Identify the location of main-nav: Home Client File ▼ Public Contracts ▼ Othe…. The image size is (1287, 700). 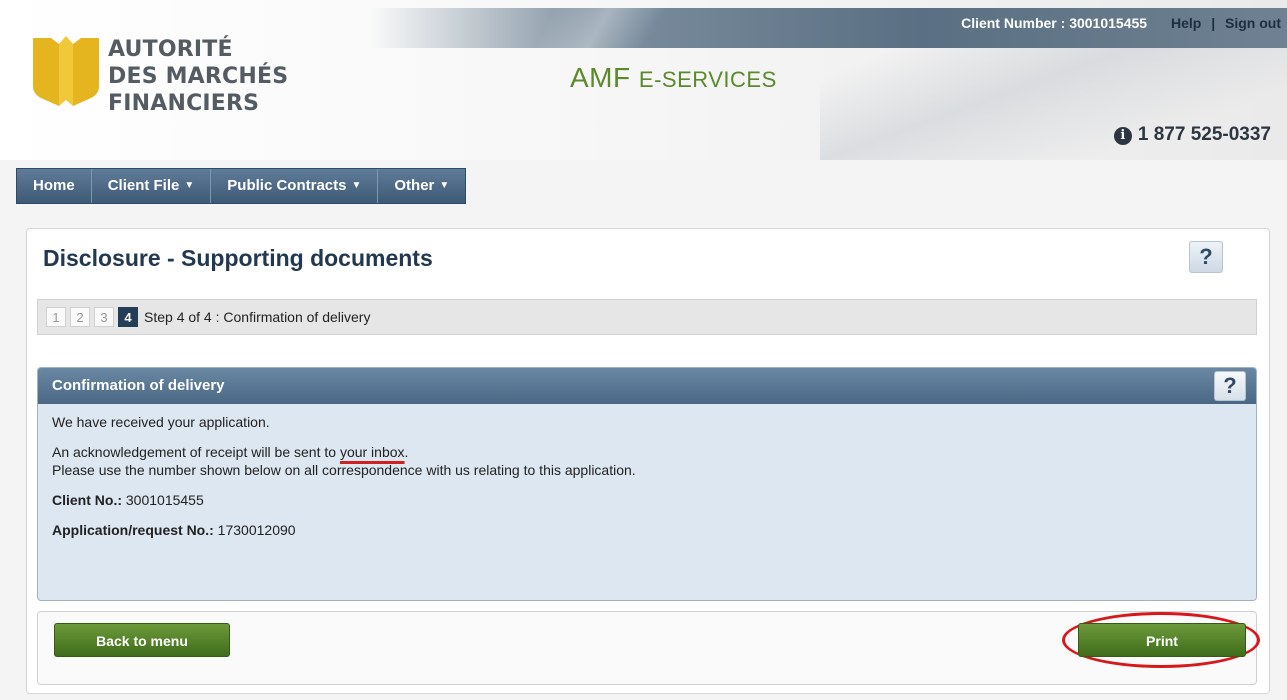
(241, 186).